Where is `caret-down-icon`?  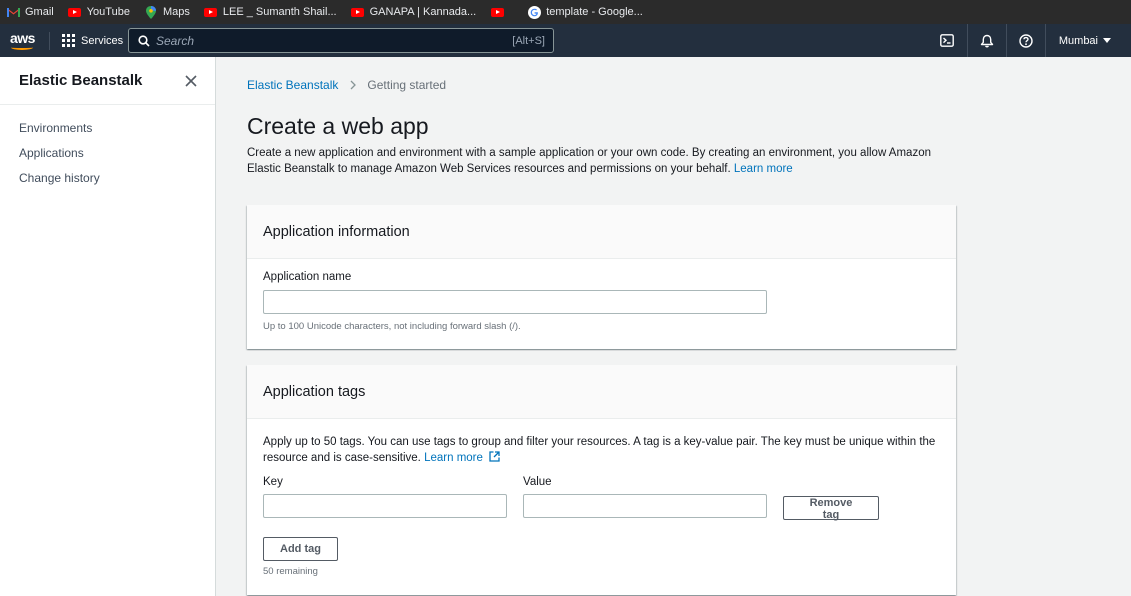
caret-down-icon is located at coordinates (1107, 40).